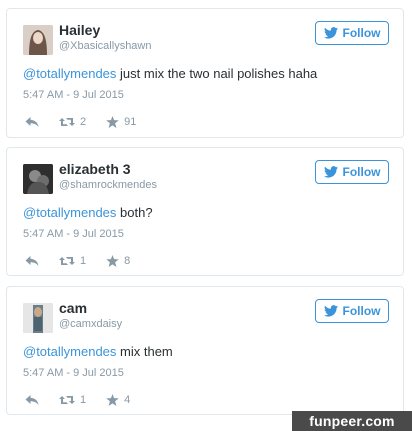 Image resolution: width=412 pixels, height=431 pixels. Describe the element at coordinates (127, 261) in the screenshot. I see `favorite-count: 8` at that location.